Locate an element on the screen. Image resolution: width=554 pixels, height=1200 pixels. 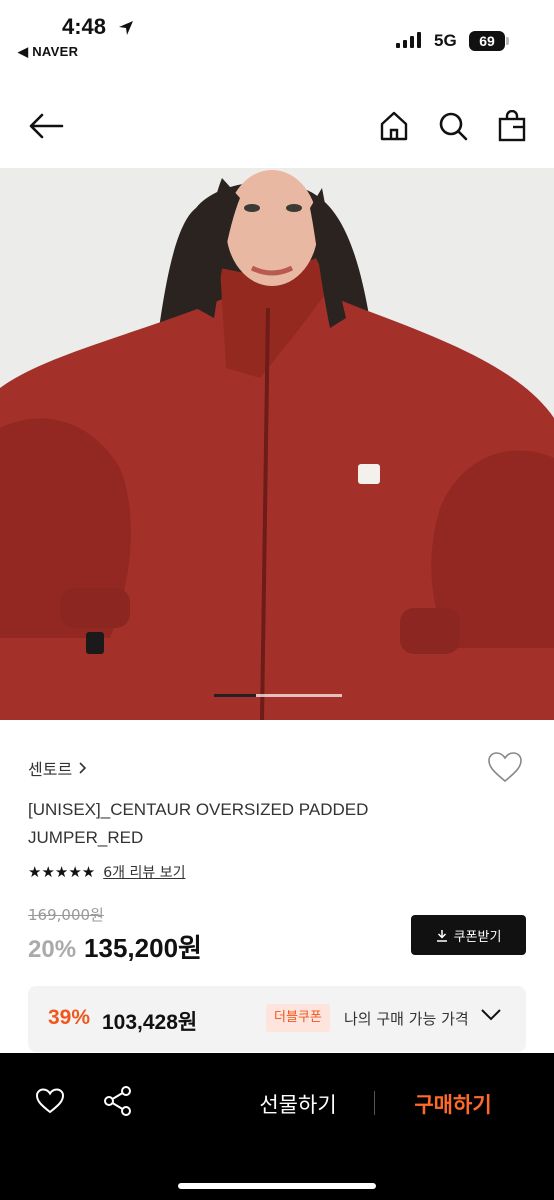
gift-button: 선물하기 is located at coordinates (298, 1104).